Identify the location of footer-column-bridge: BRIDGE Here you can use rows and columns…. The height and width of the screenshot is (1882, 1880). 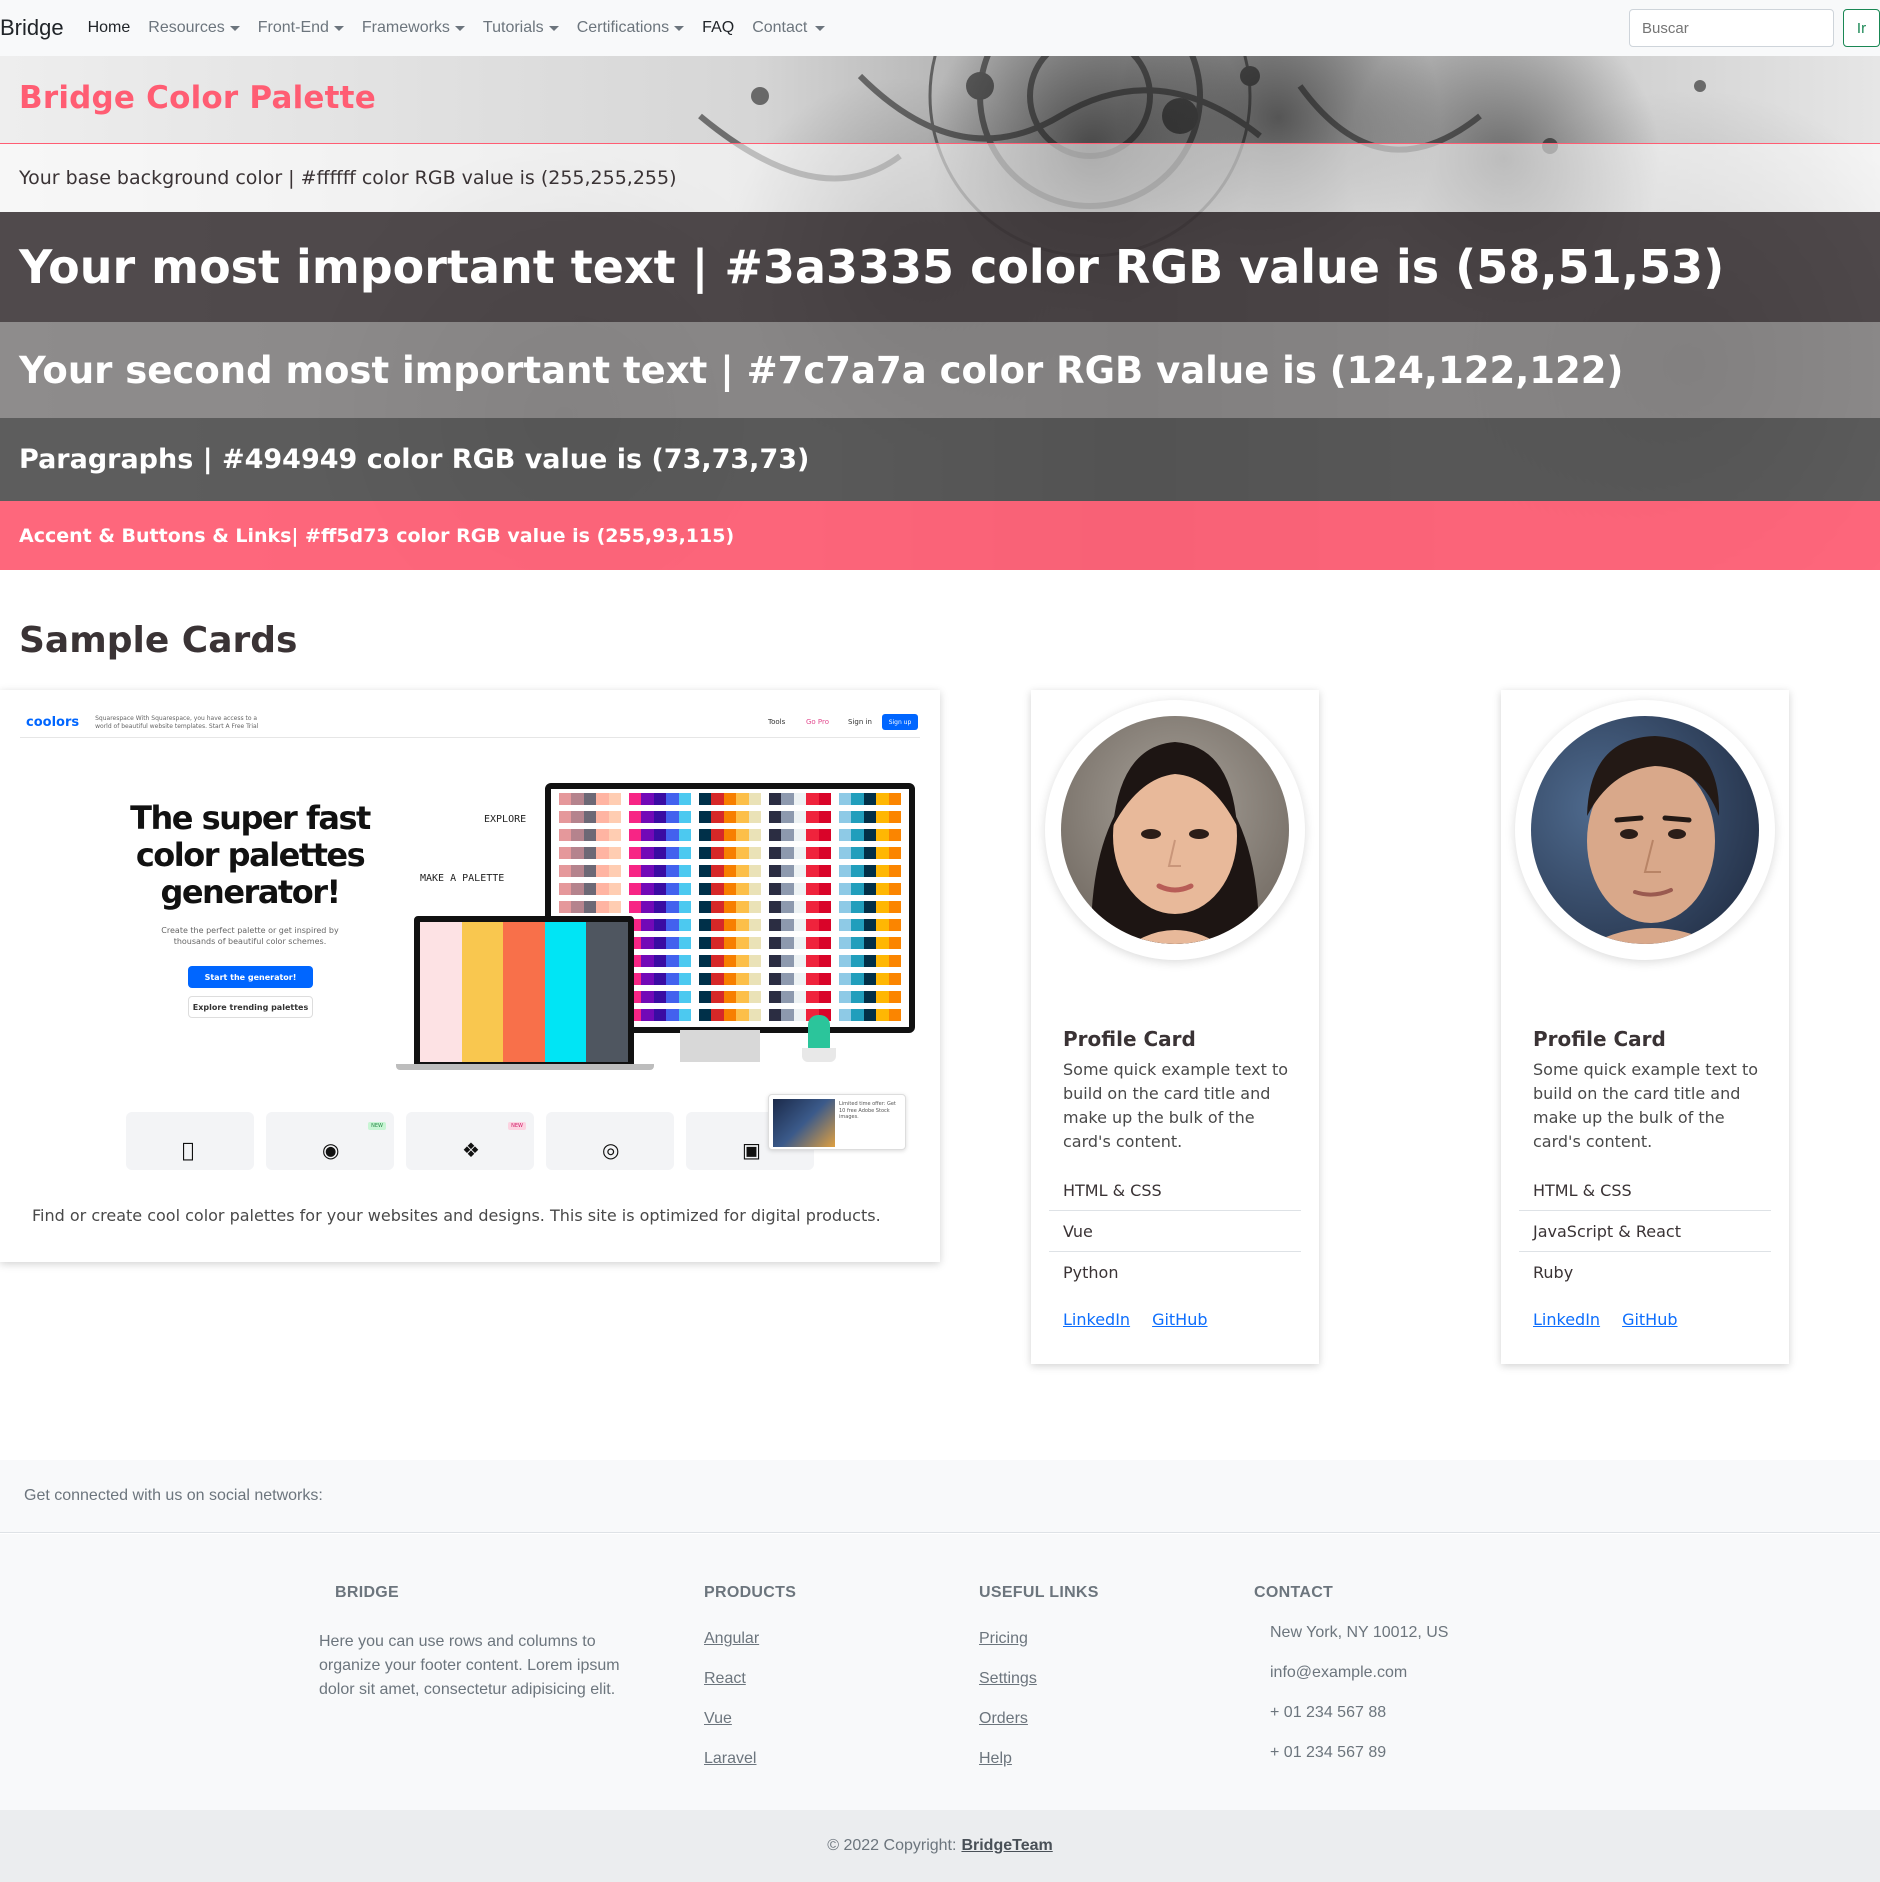
(474, 1643).